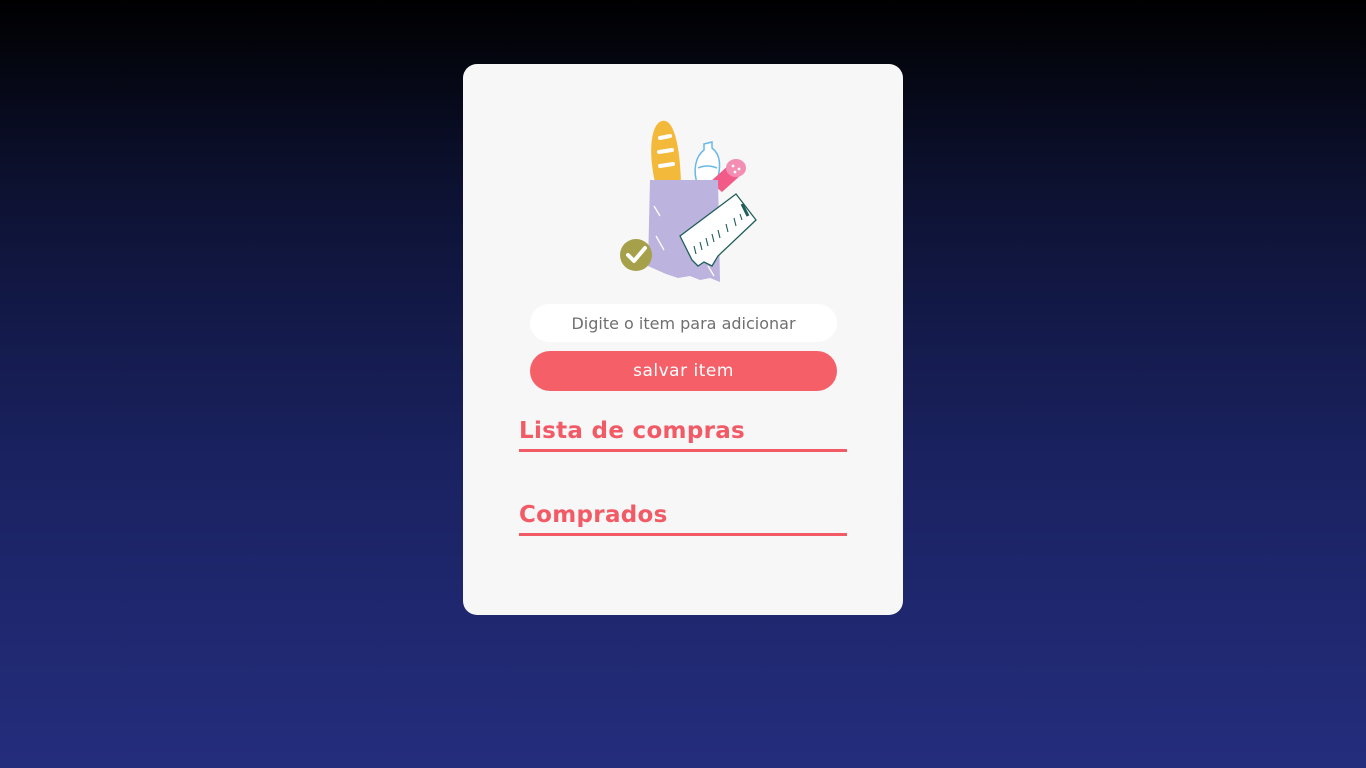  Describe the element at coordinates (636, 255) in the screenshot. I see `check-badge-icon` at that location.